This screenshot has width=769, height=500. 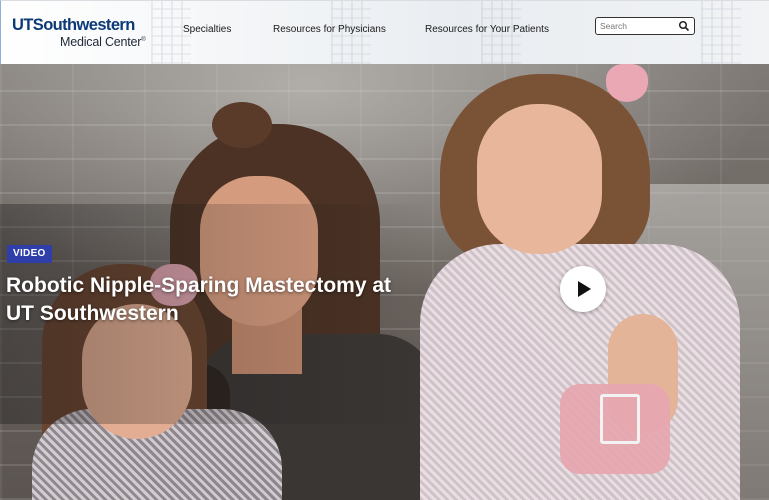 What do you see at coordinates (539, 179) in the screenshot?
I see `hero-photo-girl-right-face` at bounding box center [539, 179].